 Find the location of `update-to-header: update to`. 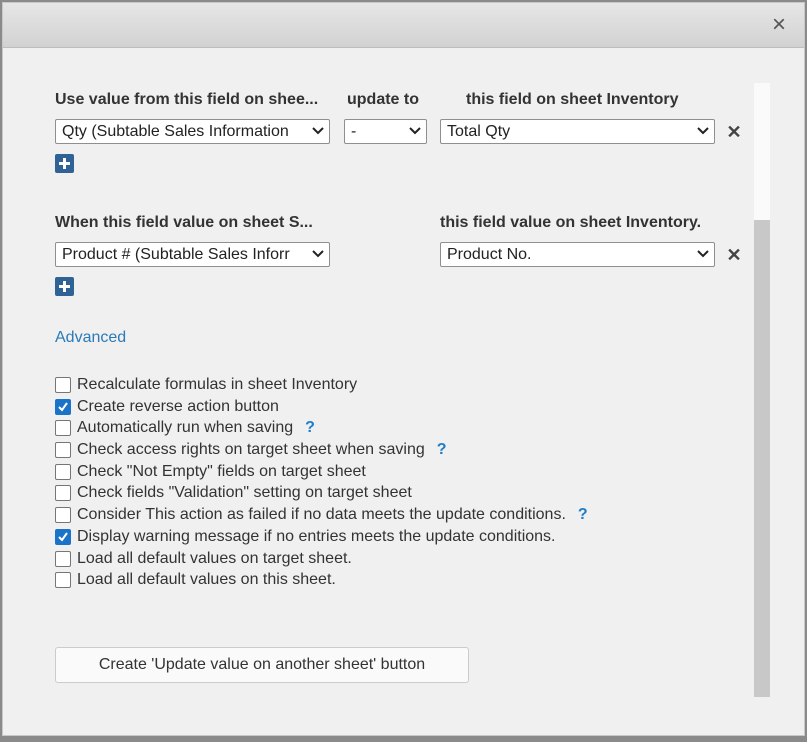

update-to-header: update to is located at coordinates (383, 99).